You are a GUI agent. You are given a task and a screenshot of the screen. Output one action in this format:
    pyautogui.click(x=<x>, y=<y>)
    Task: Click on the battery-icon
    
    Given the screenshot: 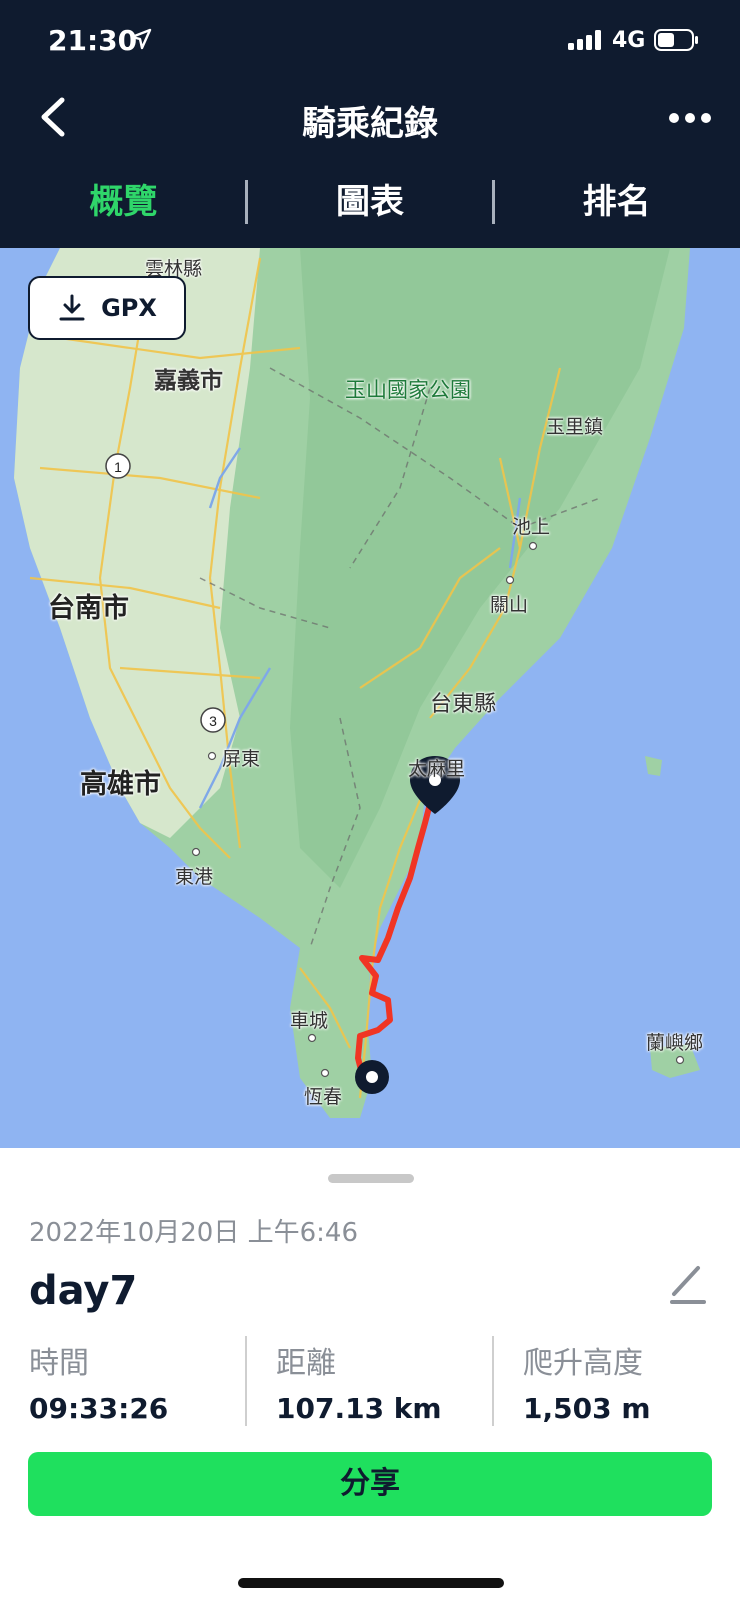 What is the action you would take?
    pyautogui.click(x=676, y=40)
    